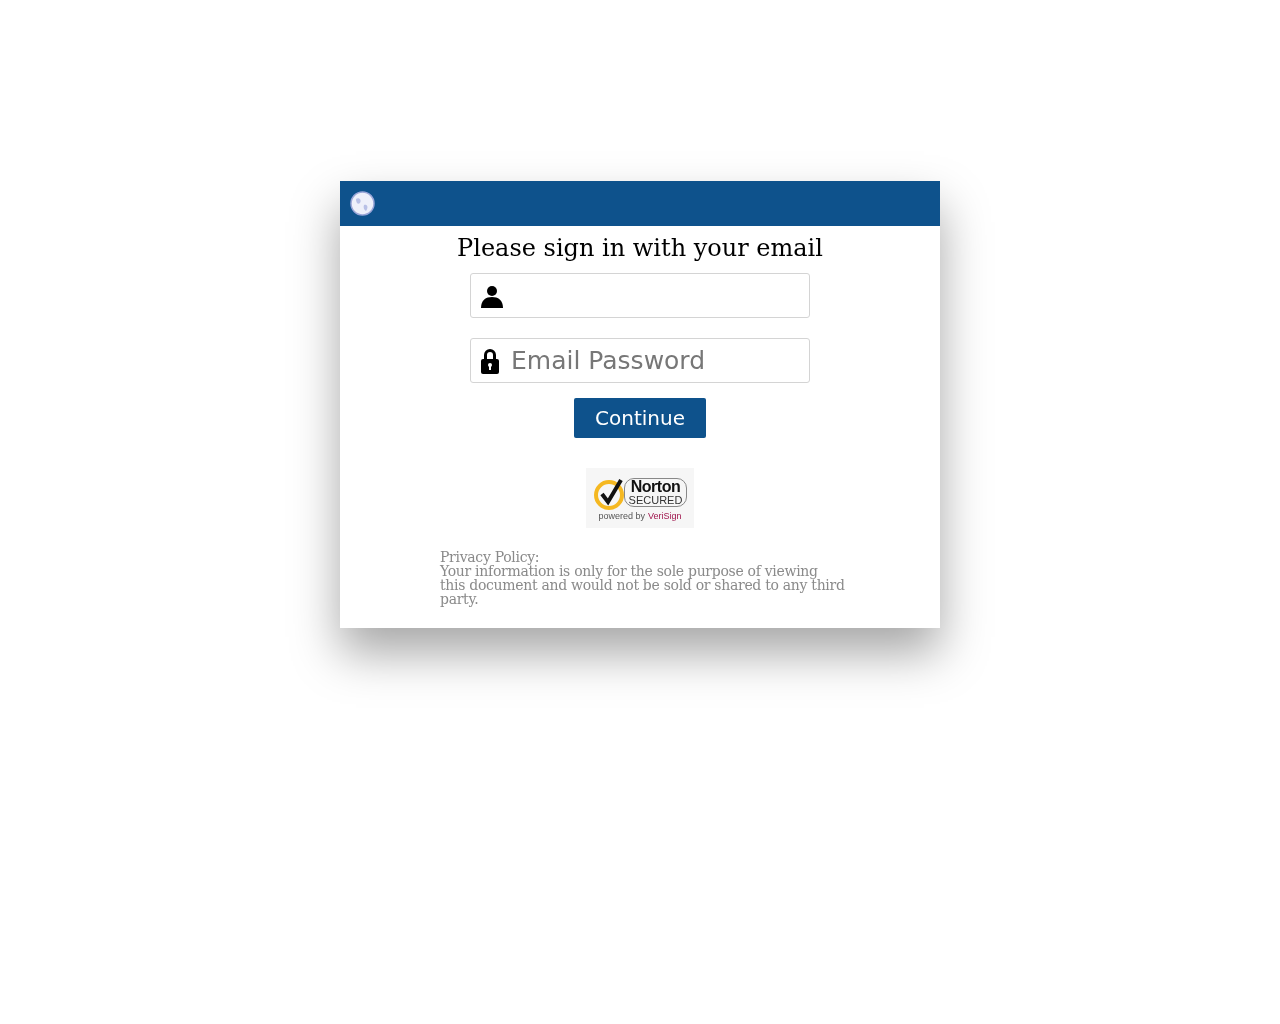  Describe the element at coordinates (640, 295) in the screenshot. I see `email-field` at that location.